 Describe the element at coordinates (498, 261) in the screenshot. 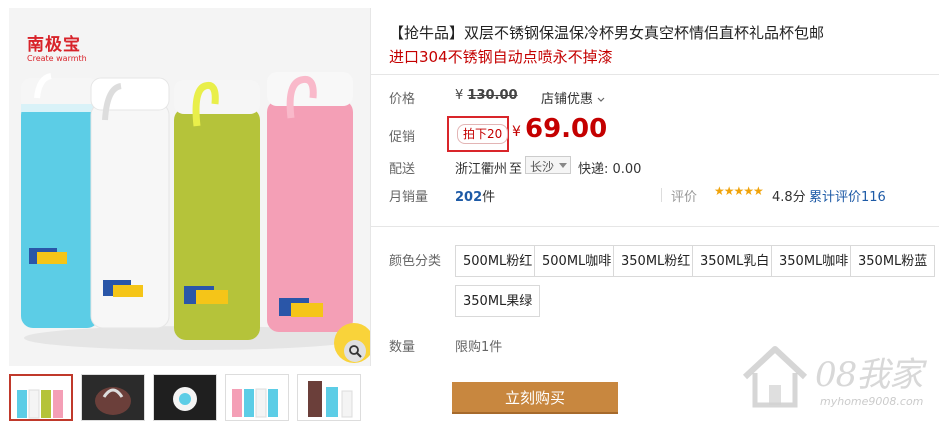

I see `option-500ml-pink: 500ML粉红` at that location.